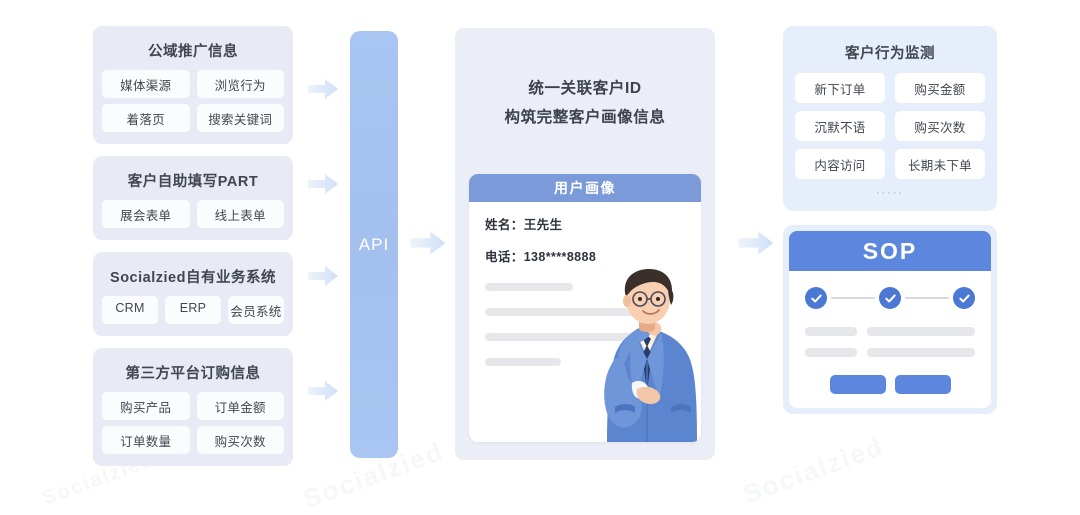  Describe the element at coordinates (940, 126) in the screenshot. I see `behavior-chip: 购买次数` at that location.